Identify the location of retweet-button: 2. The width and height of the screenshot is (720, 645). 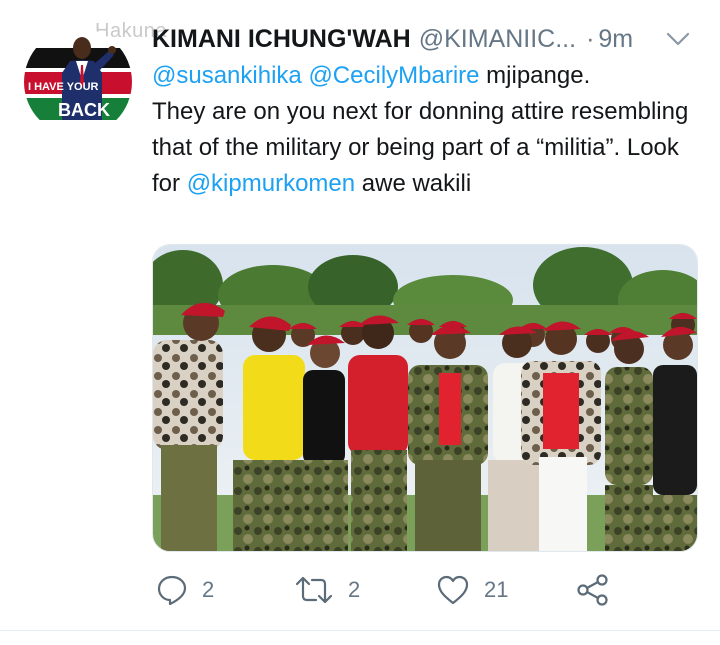
(327, 590).